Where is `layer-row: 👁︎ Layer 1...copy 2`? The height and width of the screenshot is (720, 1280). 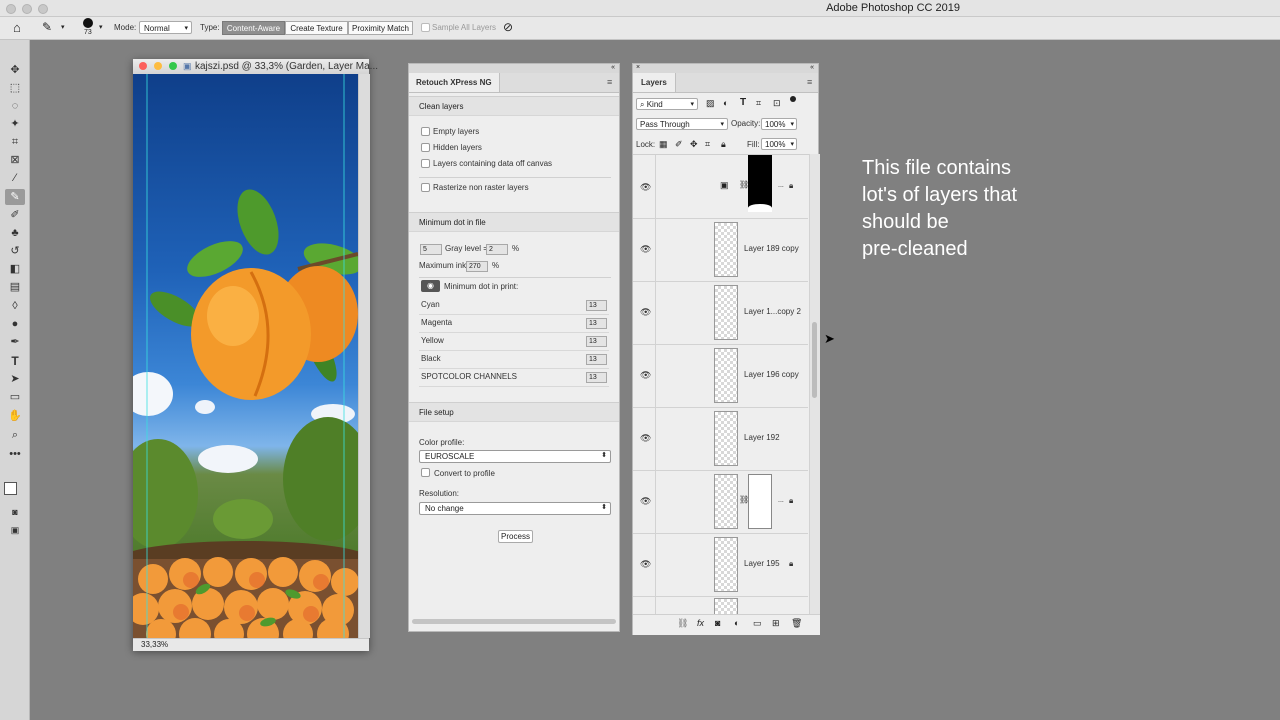 layer-row: 👁︎ Layer 1...copy 2 is located at coordinates (720, 313).